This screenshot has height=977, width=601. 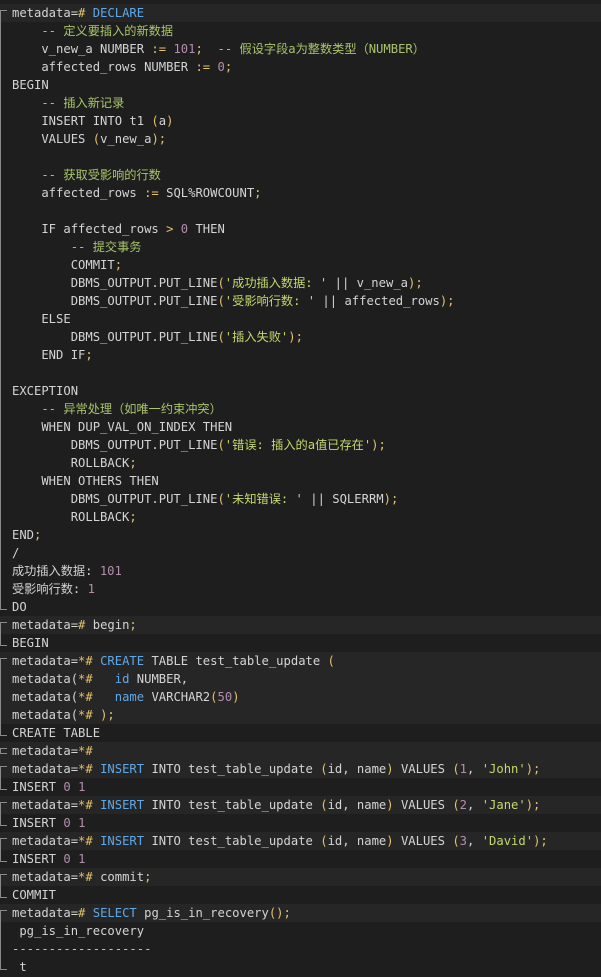 I want to click on output-line: END;, so click(x=300, y=535).